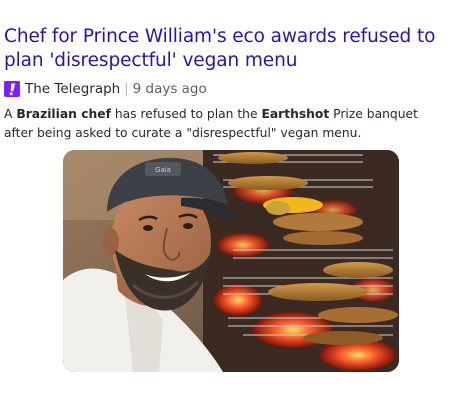 Image resolution: width=455 pixels, height=400 pixels. What do you see at coordinates (73, 89) in the screenshot?
I see `provider-name: The Telegraph` at bounding box center [73, 89].